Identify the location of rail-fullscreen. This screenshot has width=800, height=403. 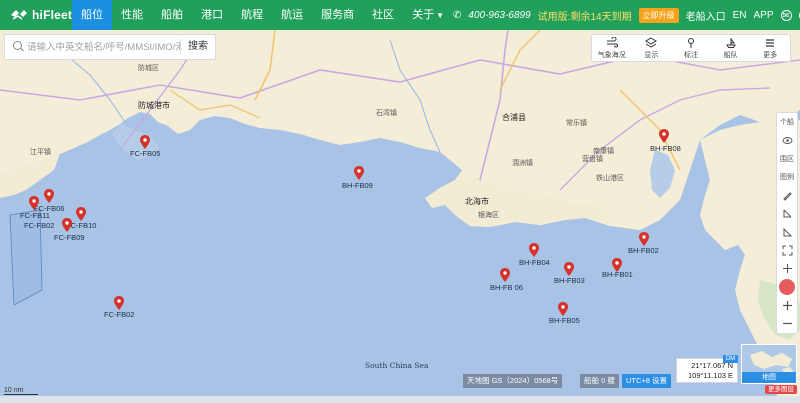
(787, 250).